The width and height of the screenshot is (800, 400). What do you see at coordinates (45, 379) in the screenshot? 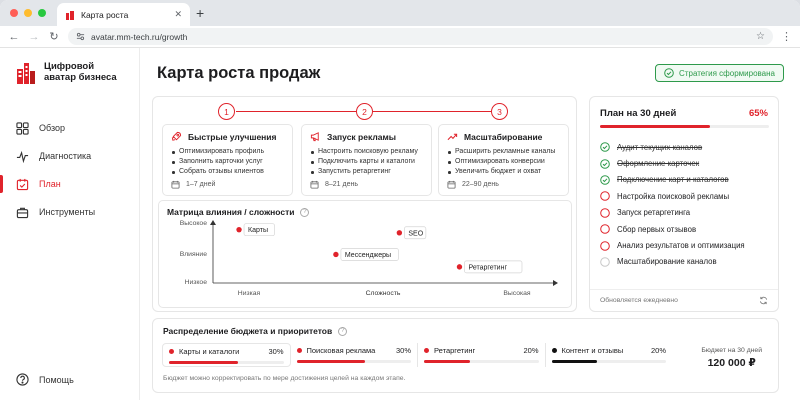
I see `help-link: Помощь` at bounding box center [45, 379].